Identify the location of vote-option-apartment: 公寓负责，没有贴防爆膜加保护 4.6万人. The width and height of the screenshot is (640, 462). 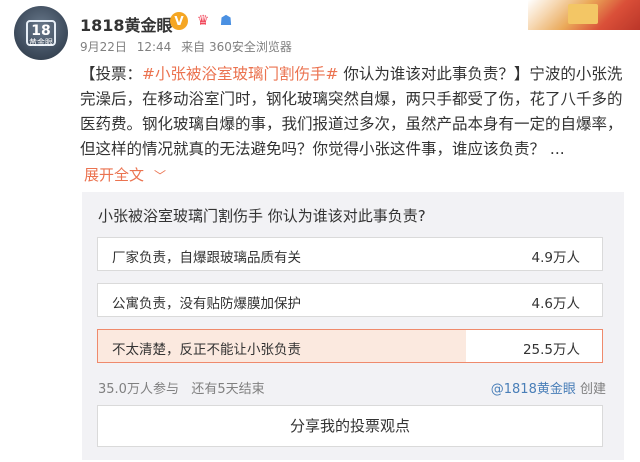
(350, 300).